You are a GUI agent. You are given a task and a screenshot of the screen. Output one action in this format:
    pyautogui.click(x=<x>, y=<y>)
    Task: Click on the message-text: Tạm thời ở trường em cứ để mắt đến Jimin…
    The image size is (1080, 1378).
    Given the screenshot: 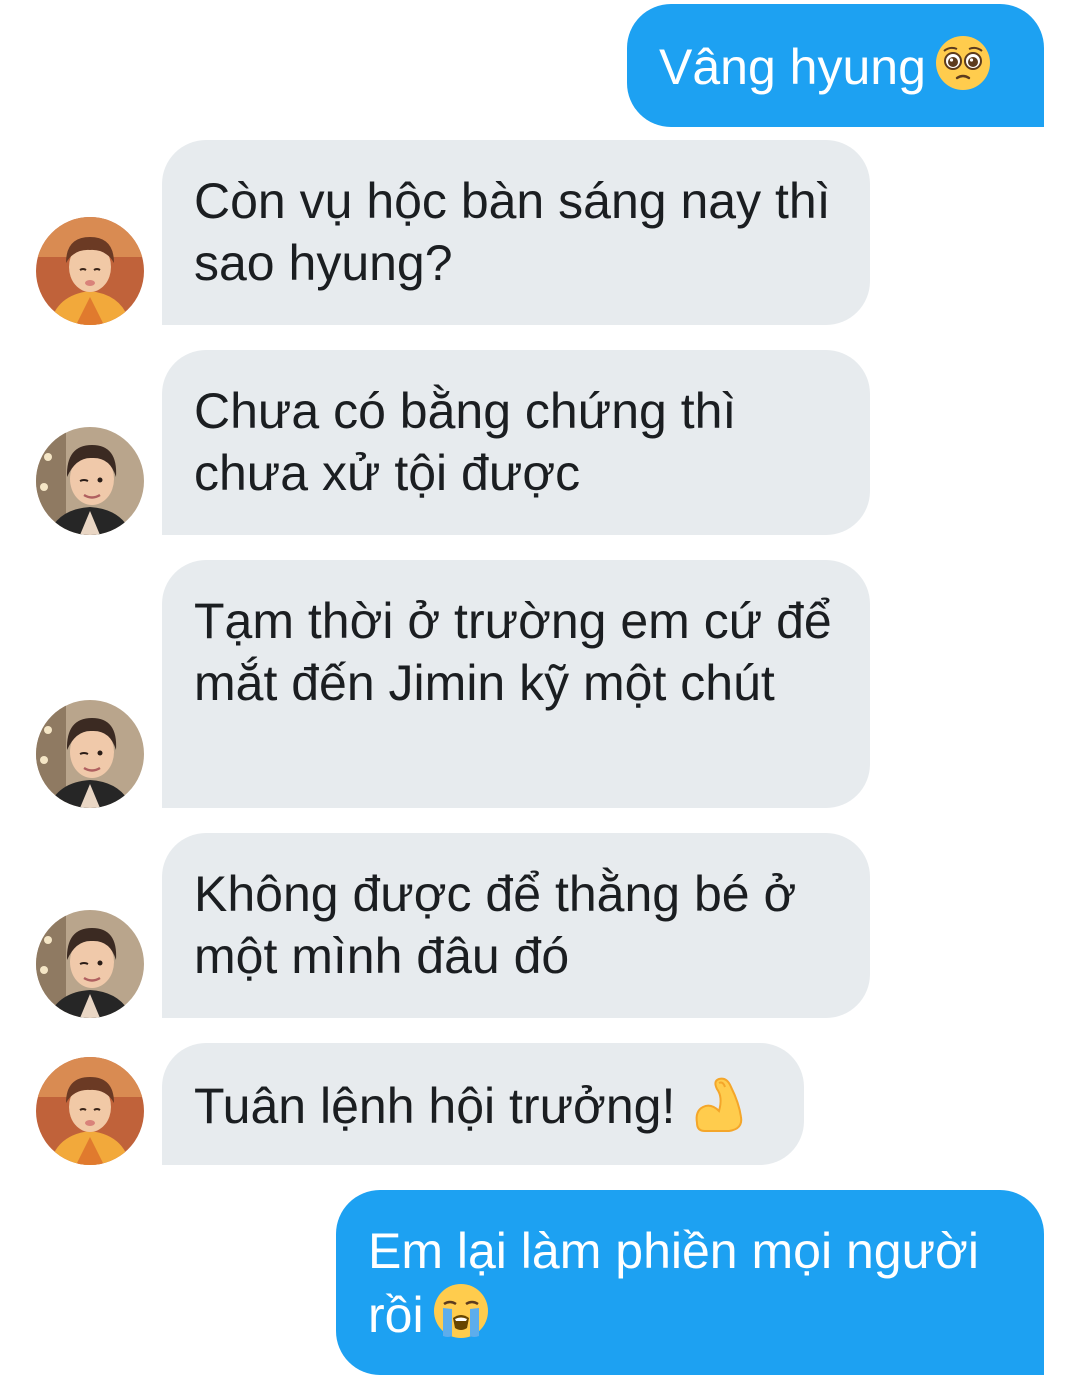 What is the action you would take?
    pyautogui.click(x=513, y=652)
    